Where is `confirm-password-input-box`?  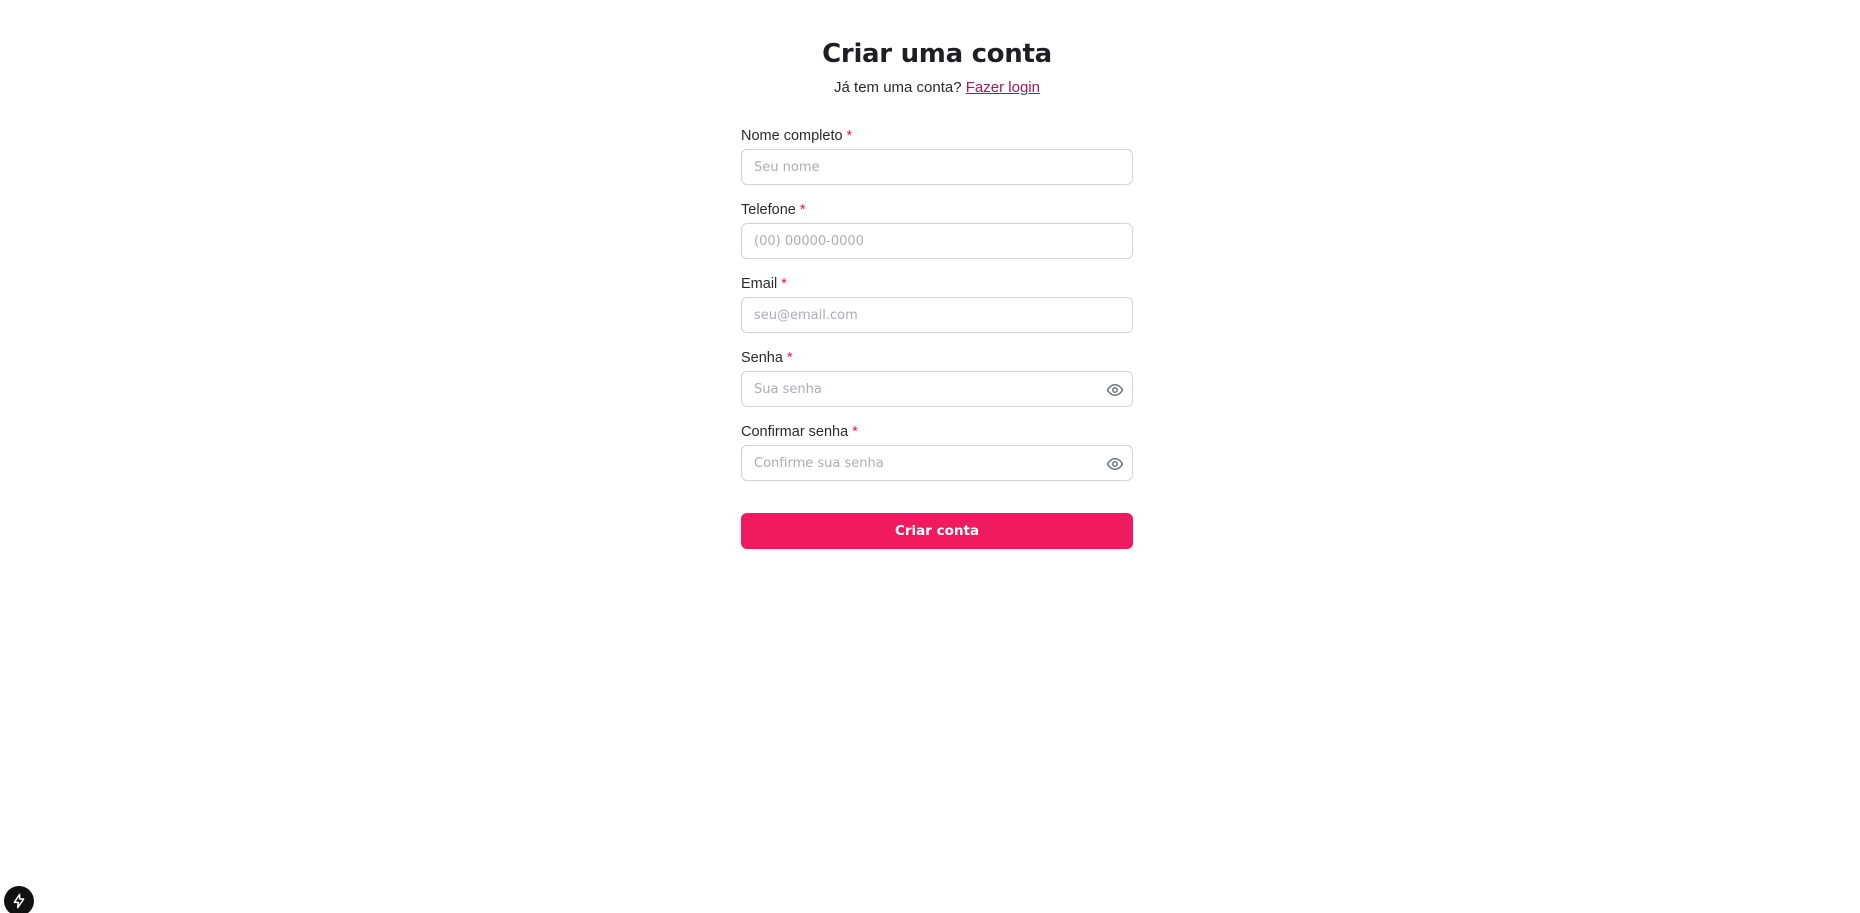
confirm-password-input-box is located at coordinates (937, 463).